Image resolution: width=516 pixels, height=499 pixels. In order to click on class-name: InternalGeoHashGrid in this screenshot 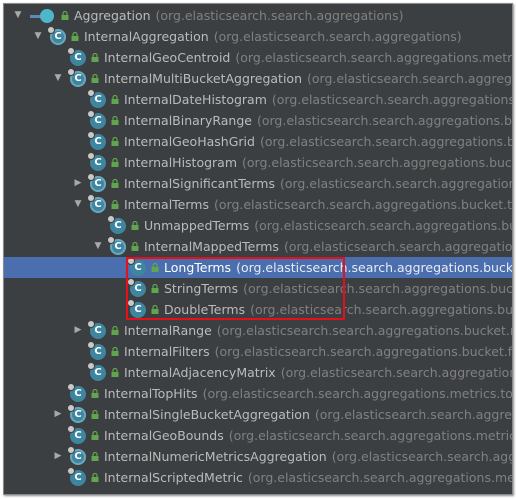, I will do `click(189, 141)`.